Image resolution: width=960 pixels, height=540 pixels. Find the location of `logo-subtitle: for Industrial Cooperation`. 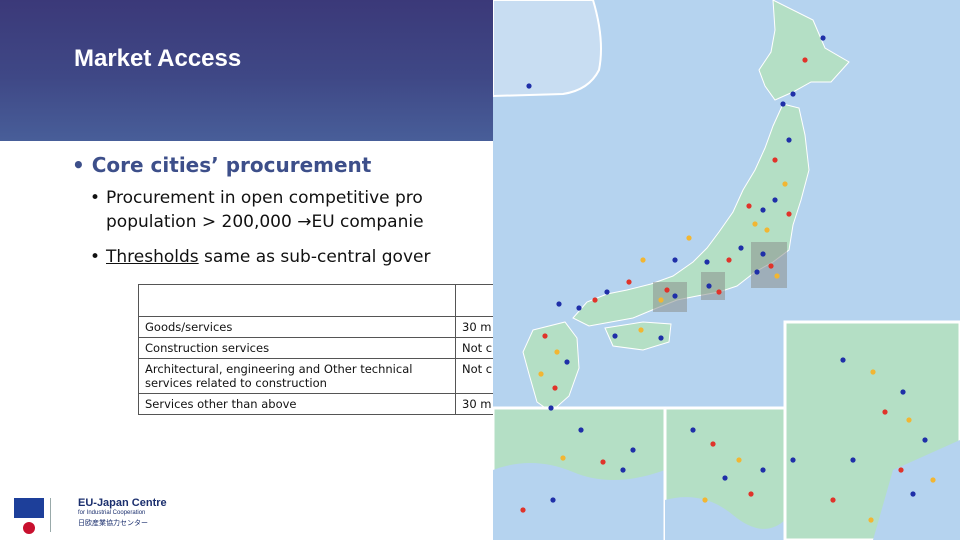

logo-subtitle: for Industrial Cooperation is located at coordinates (112, 513).